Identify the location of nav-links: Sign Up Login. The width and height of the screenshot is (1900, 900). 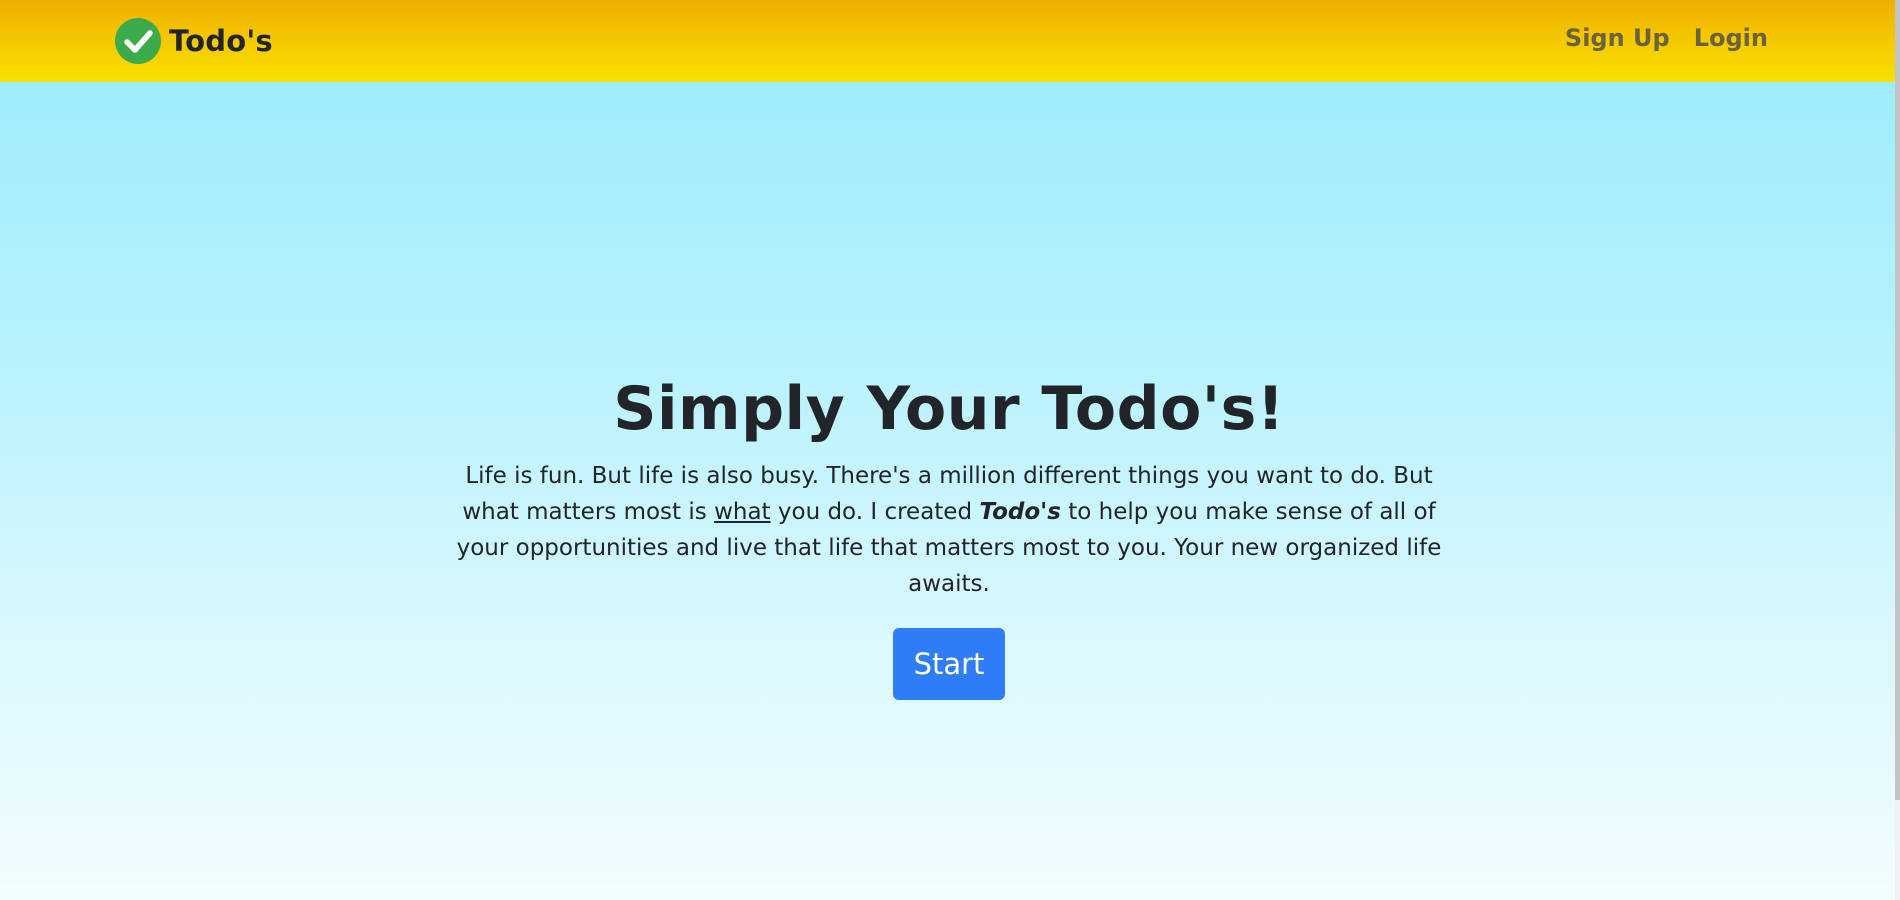
(1666, 38).